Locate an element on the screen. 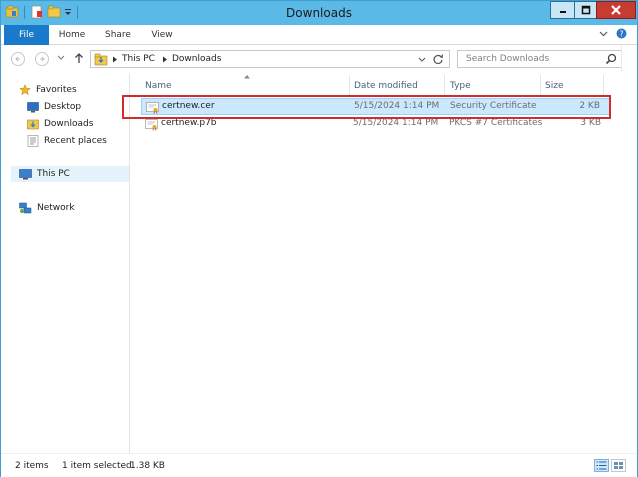 This screenshot has height=477, width=638. details-view-button is located at coordinates (601, 465).